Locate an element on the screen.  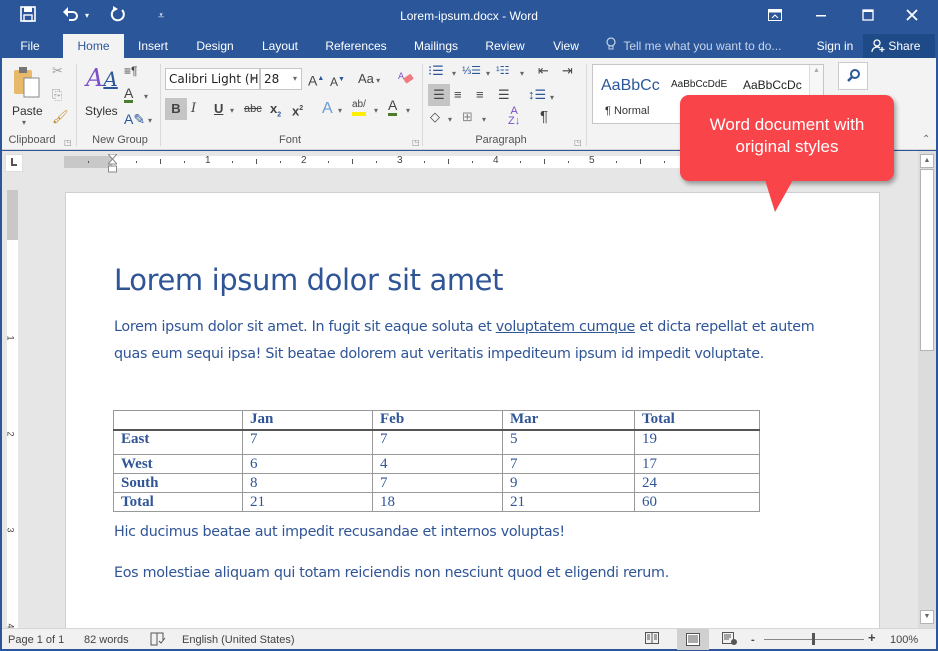
paragraph-launcher-icon: ◳ is located at coordinates (578, 142).